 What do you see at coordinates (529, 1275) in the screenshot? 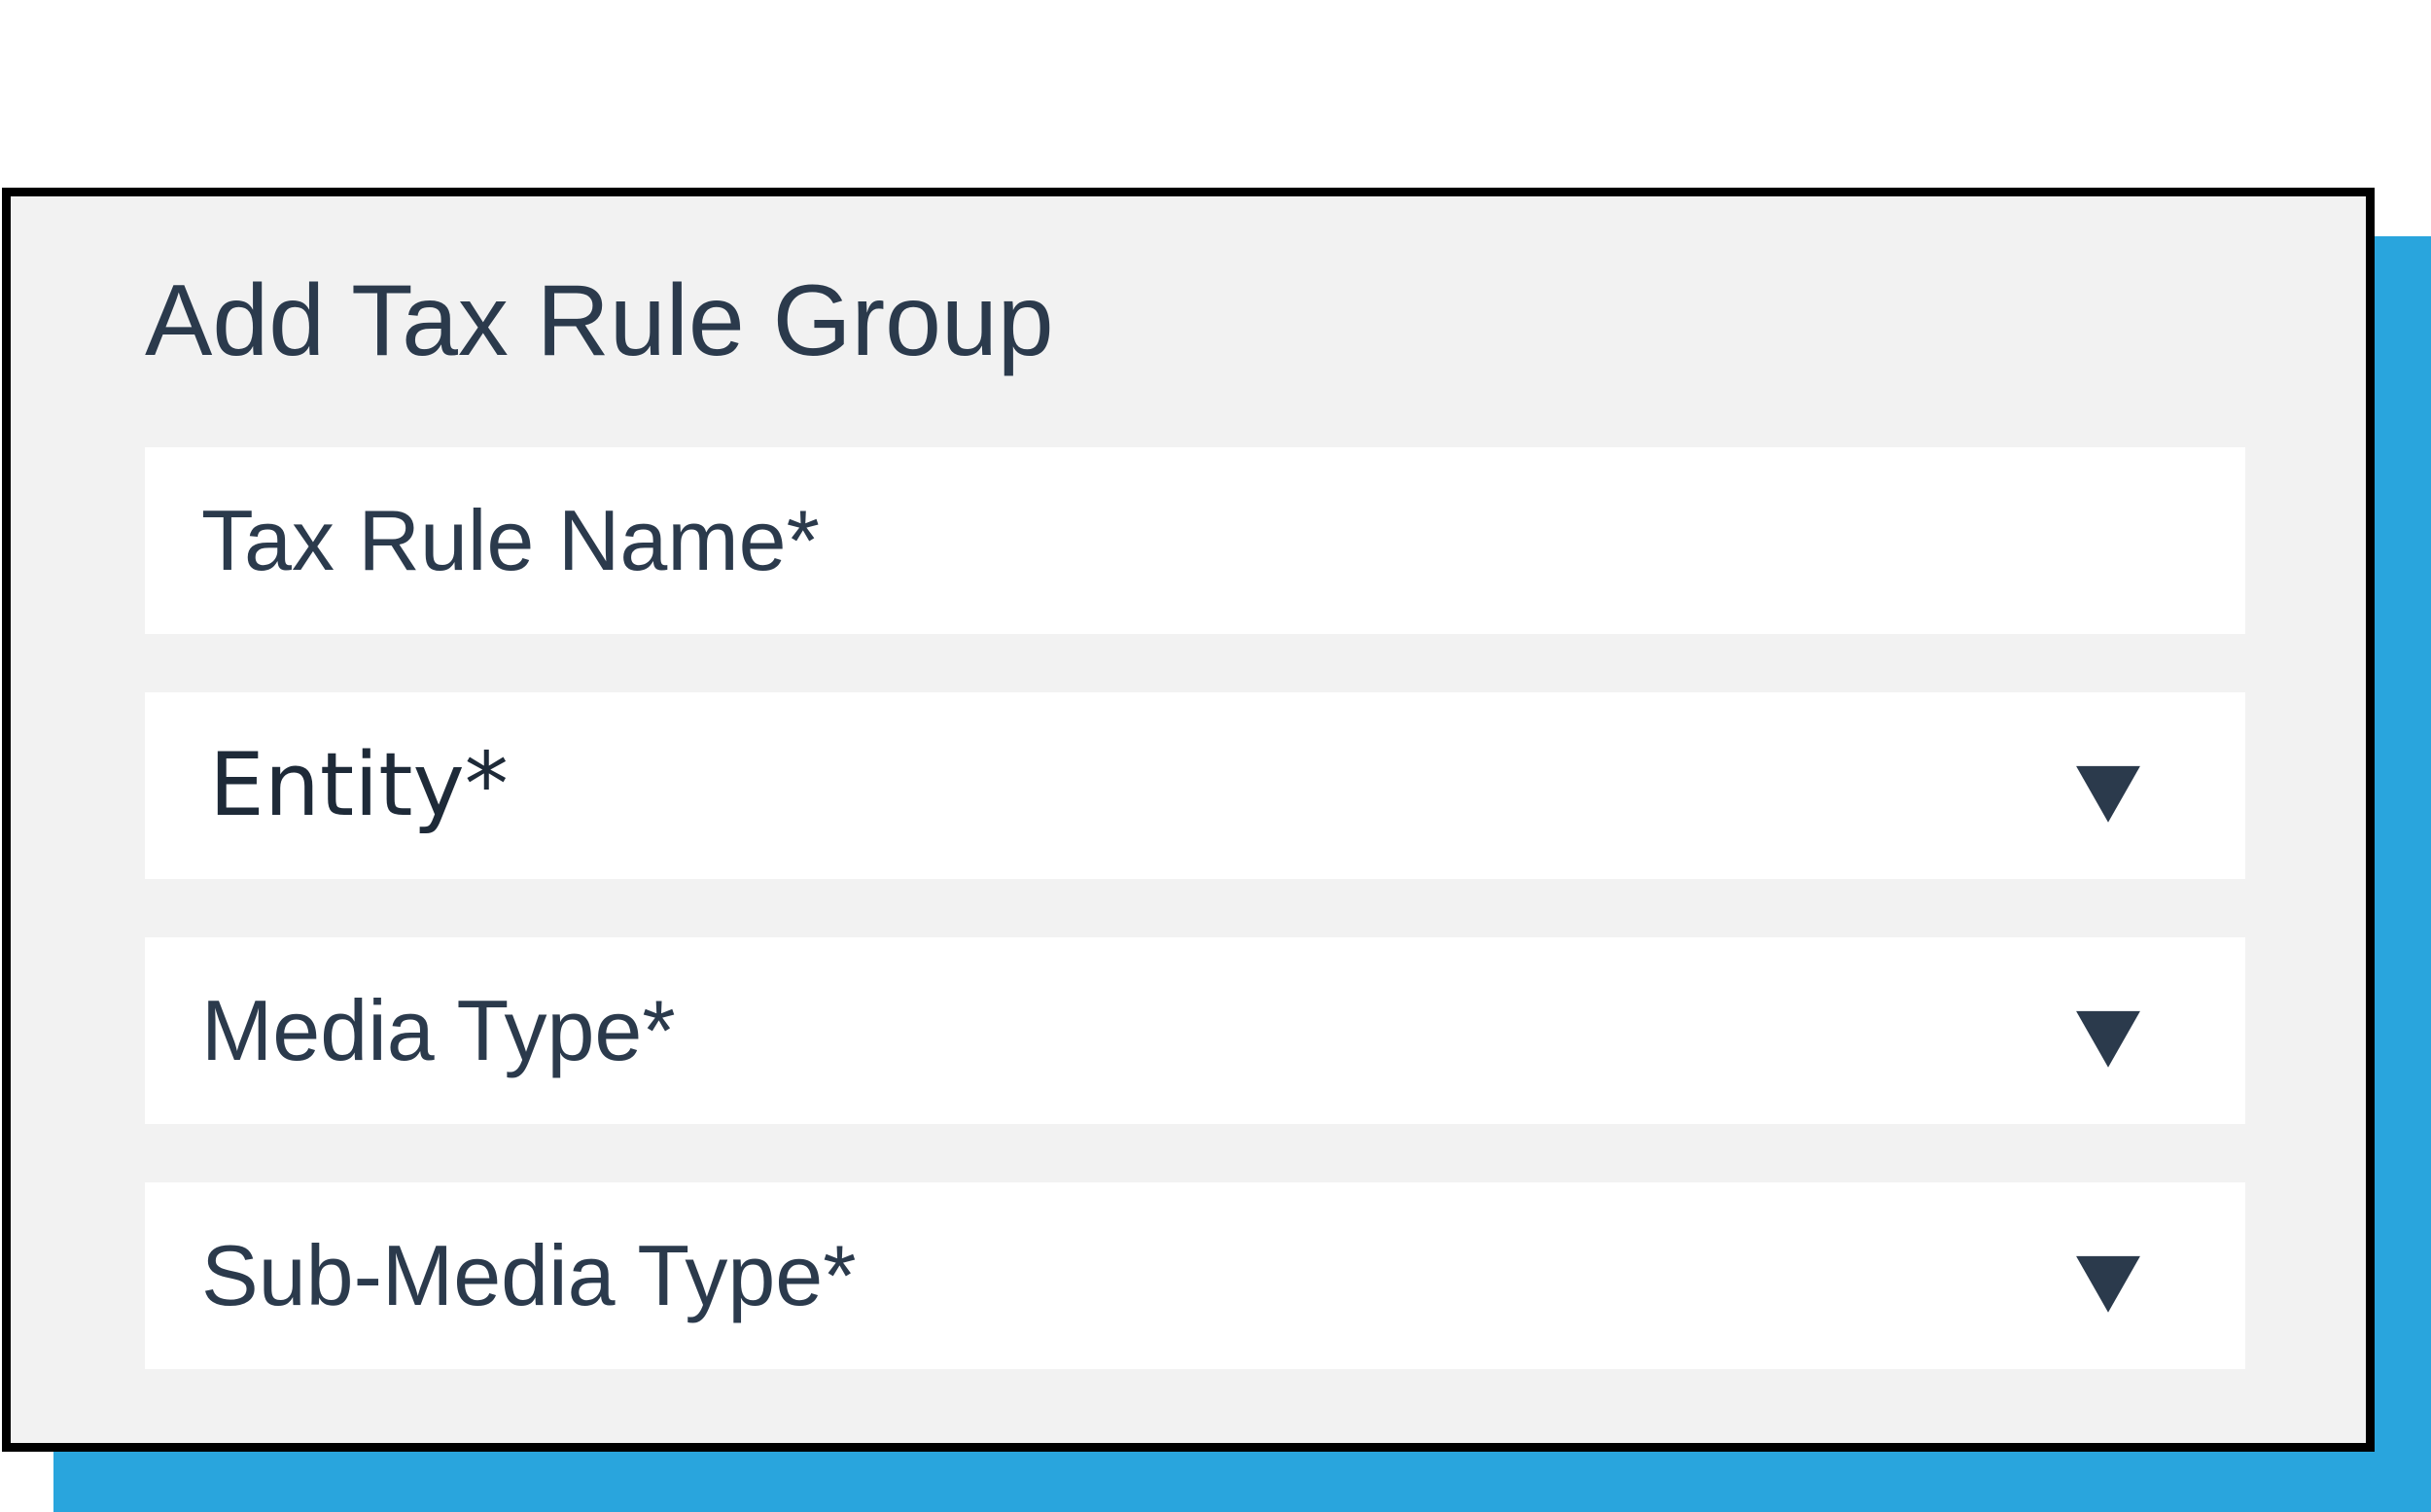
I see `sub-media-type-placeholder: Sub-Media Type*` at bounding box center [529, 1275].